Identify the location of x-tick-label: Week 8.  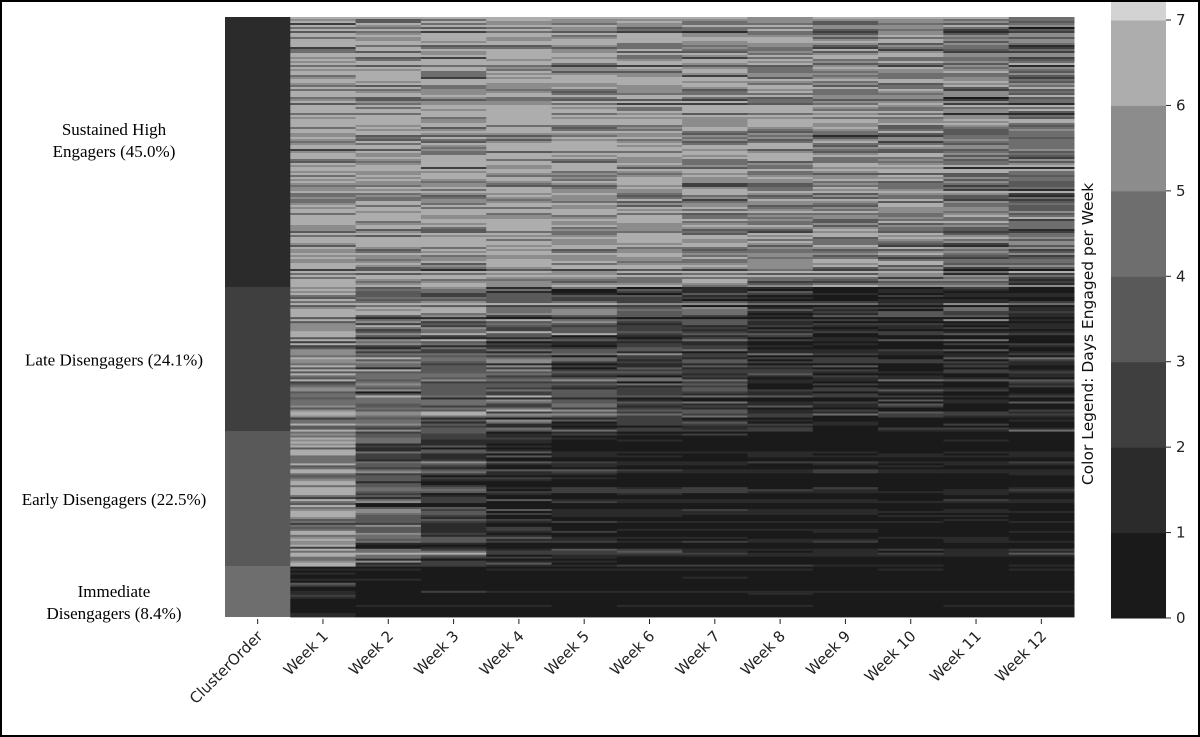
(763, 653).